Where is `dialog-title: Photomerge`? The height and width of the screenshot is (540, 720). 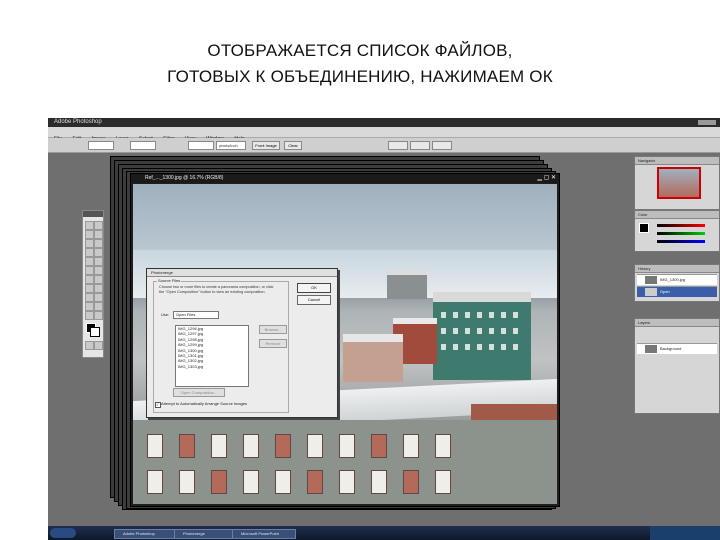
dialog-title: Photomerge is located at coordinates (242, 273).